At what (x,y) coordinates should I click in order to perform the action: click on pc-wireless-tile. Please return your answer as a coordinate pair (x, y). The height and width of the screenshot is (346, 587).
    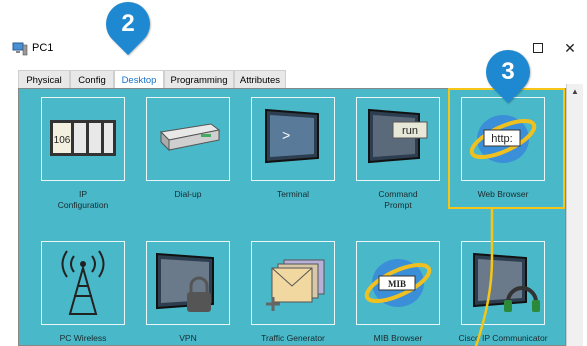
    Looking at the image, I should click on (83, 283).